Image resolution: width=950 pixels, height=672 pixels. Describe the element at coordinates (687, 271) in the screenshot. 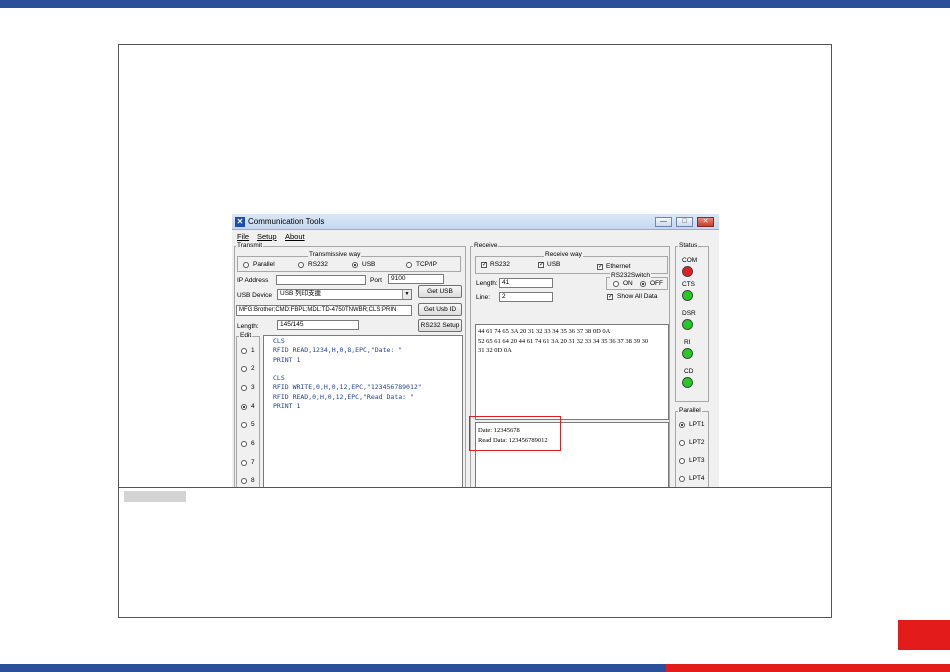

I see `led-com-indicator` at that location.